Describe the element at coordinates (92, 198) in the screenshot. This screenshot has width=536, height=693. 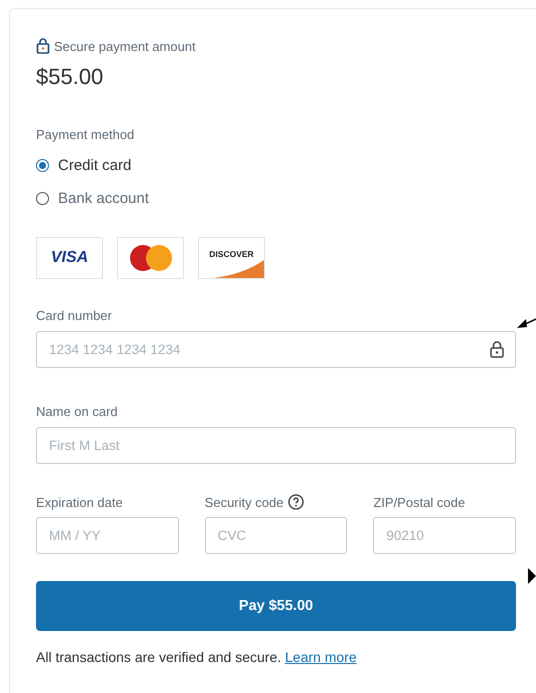
I see `payment-method-option: Bank account` at that location.